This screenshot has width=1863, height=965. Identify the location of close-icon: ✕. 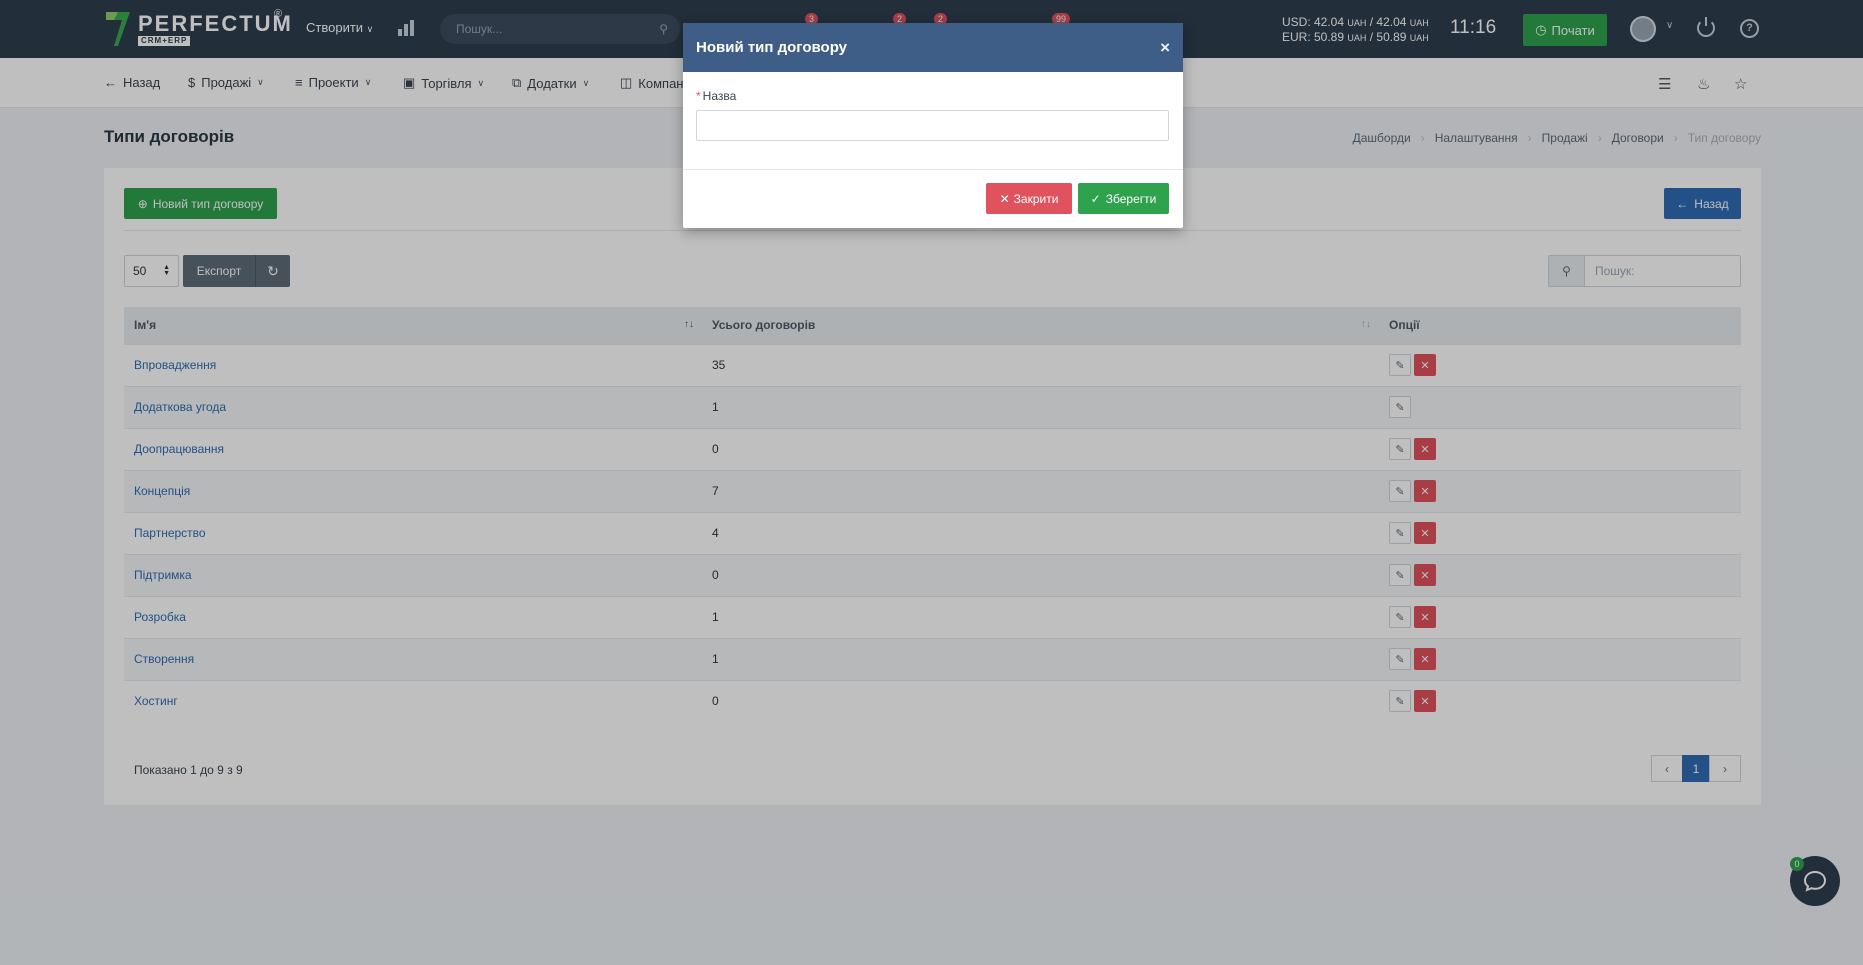
(1004, 198).